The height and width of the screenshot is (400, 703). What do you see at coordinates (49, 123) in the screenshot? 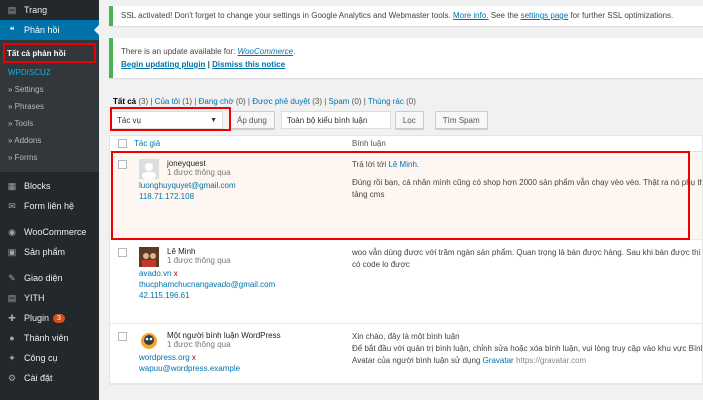
I see `submenu-tools: » Tools` at bounding box center [49, 123].